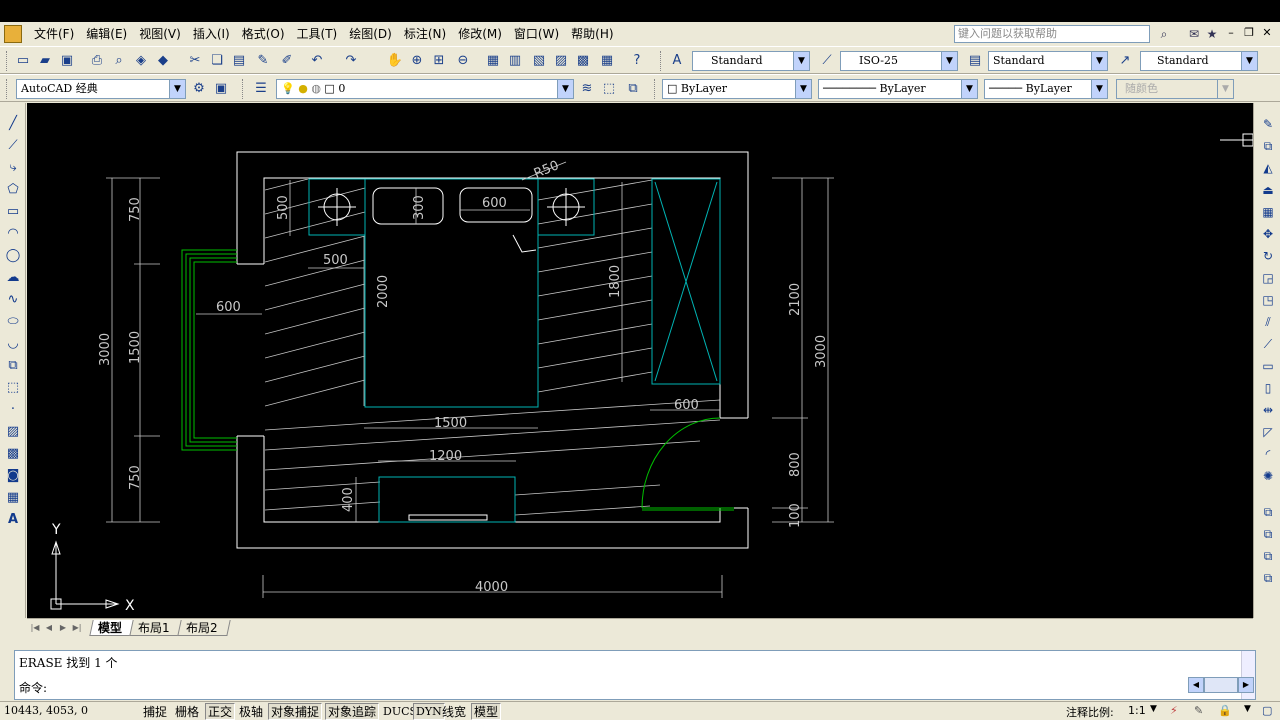 The image size is (1280, 720). What do you see at coordinates (1268, 512) in the screenshot?
I see `draworder-front-icon: ⧉` at bounding box center [1268, 512].